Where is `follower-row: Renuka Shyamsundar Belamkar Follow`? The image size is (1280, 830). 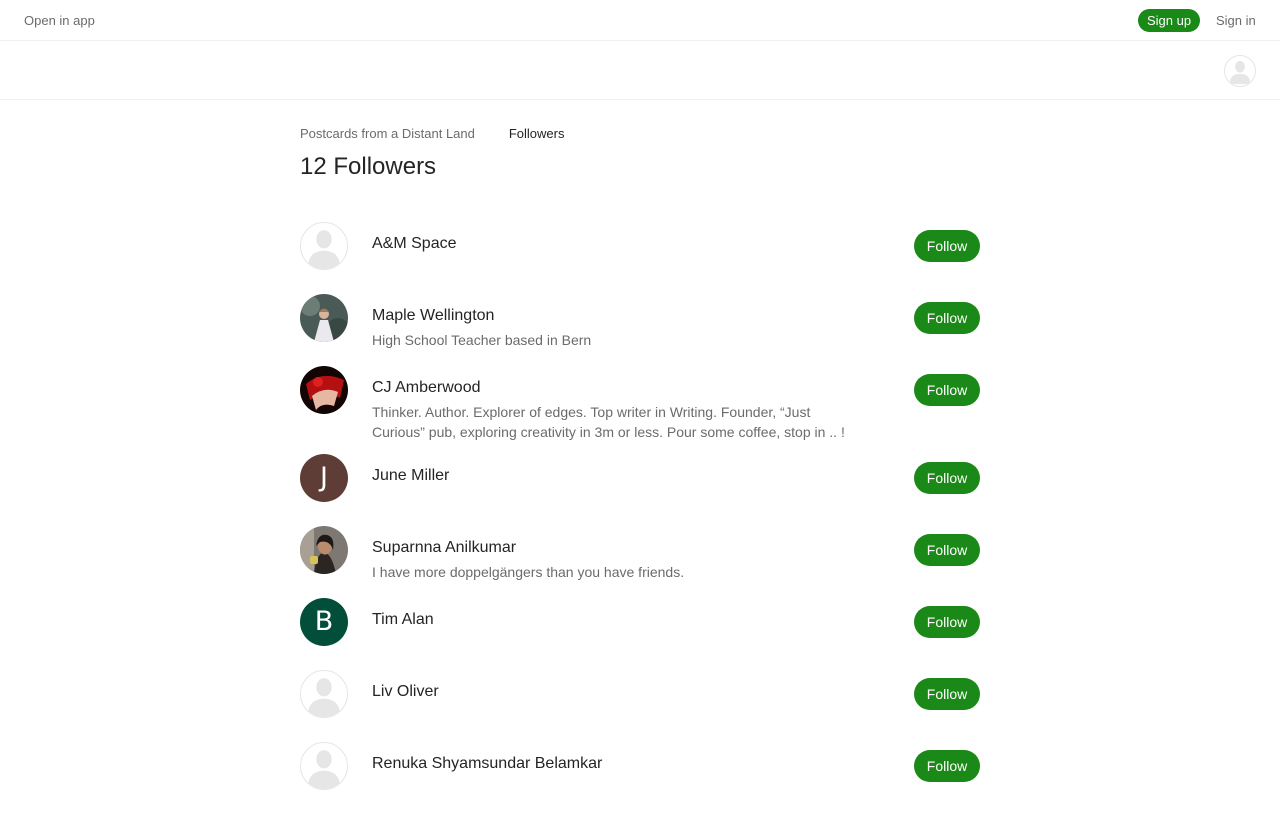
follower-row: Renuka Shyamsundar Belamkar Follow is located at coordinates (640, 766).